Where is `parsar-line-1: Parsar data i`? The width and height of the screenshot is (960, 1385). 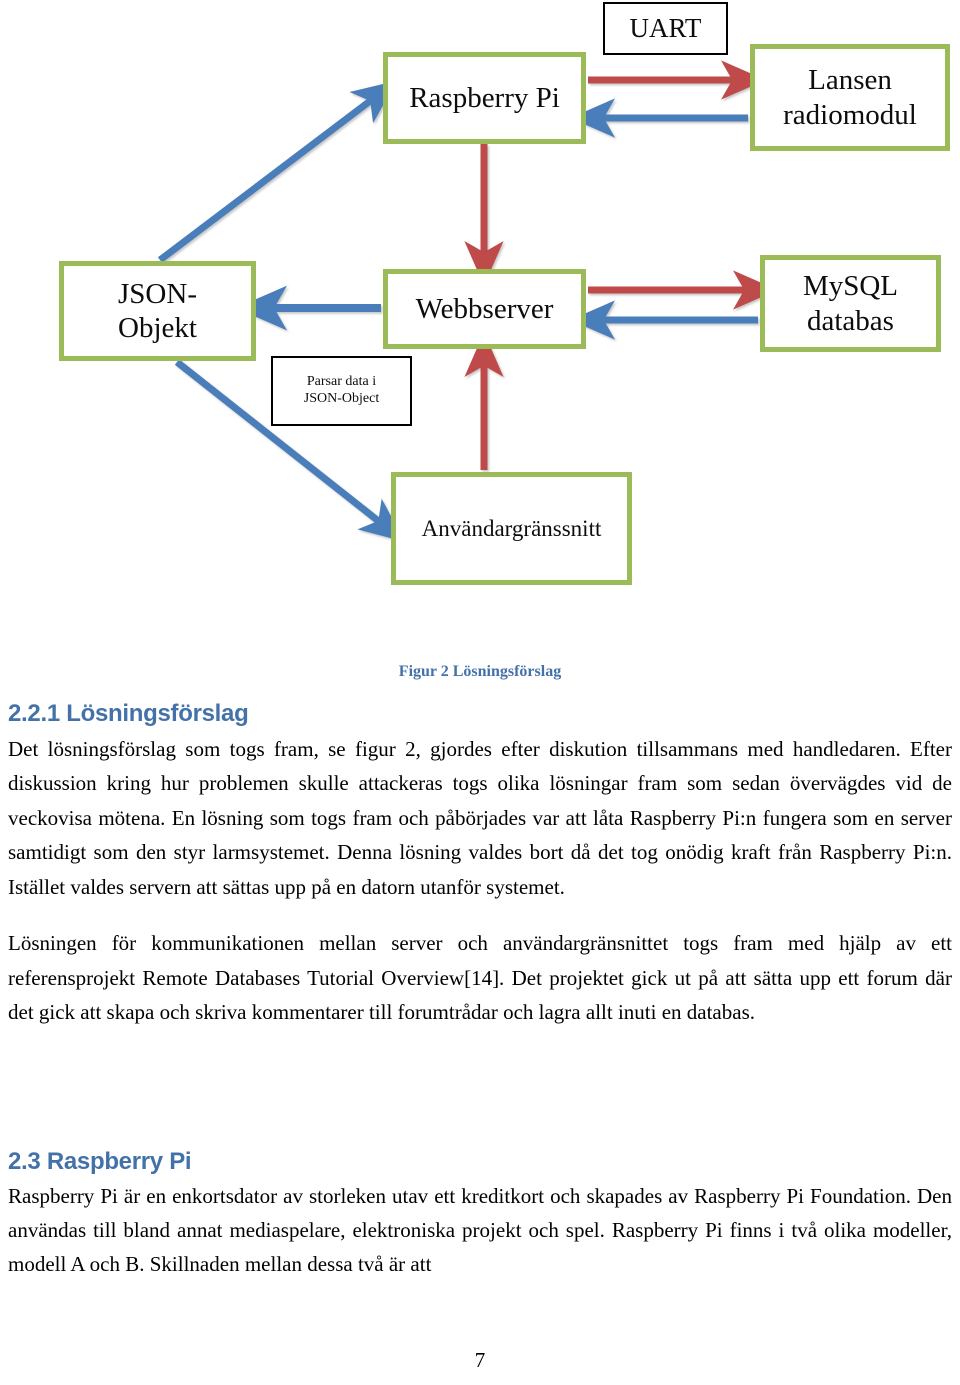 parsar-line-1: Parsar data i is located at coordinates (341, 382).